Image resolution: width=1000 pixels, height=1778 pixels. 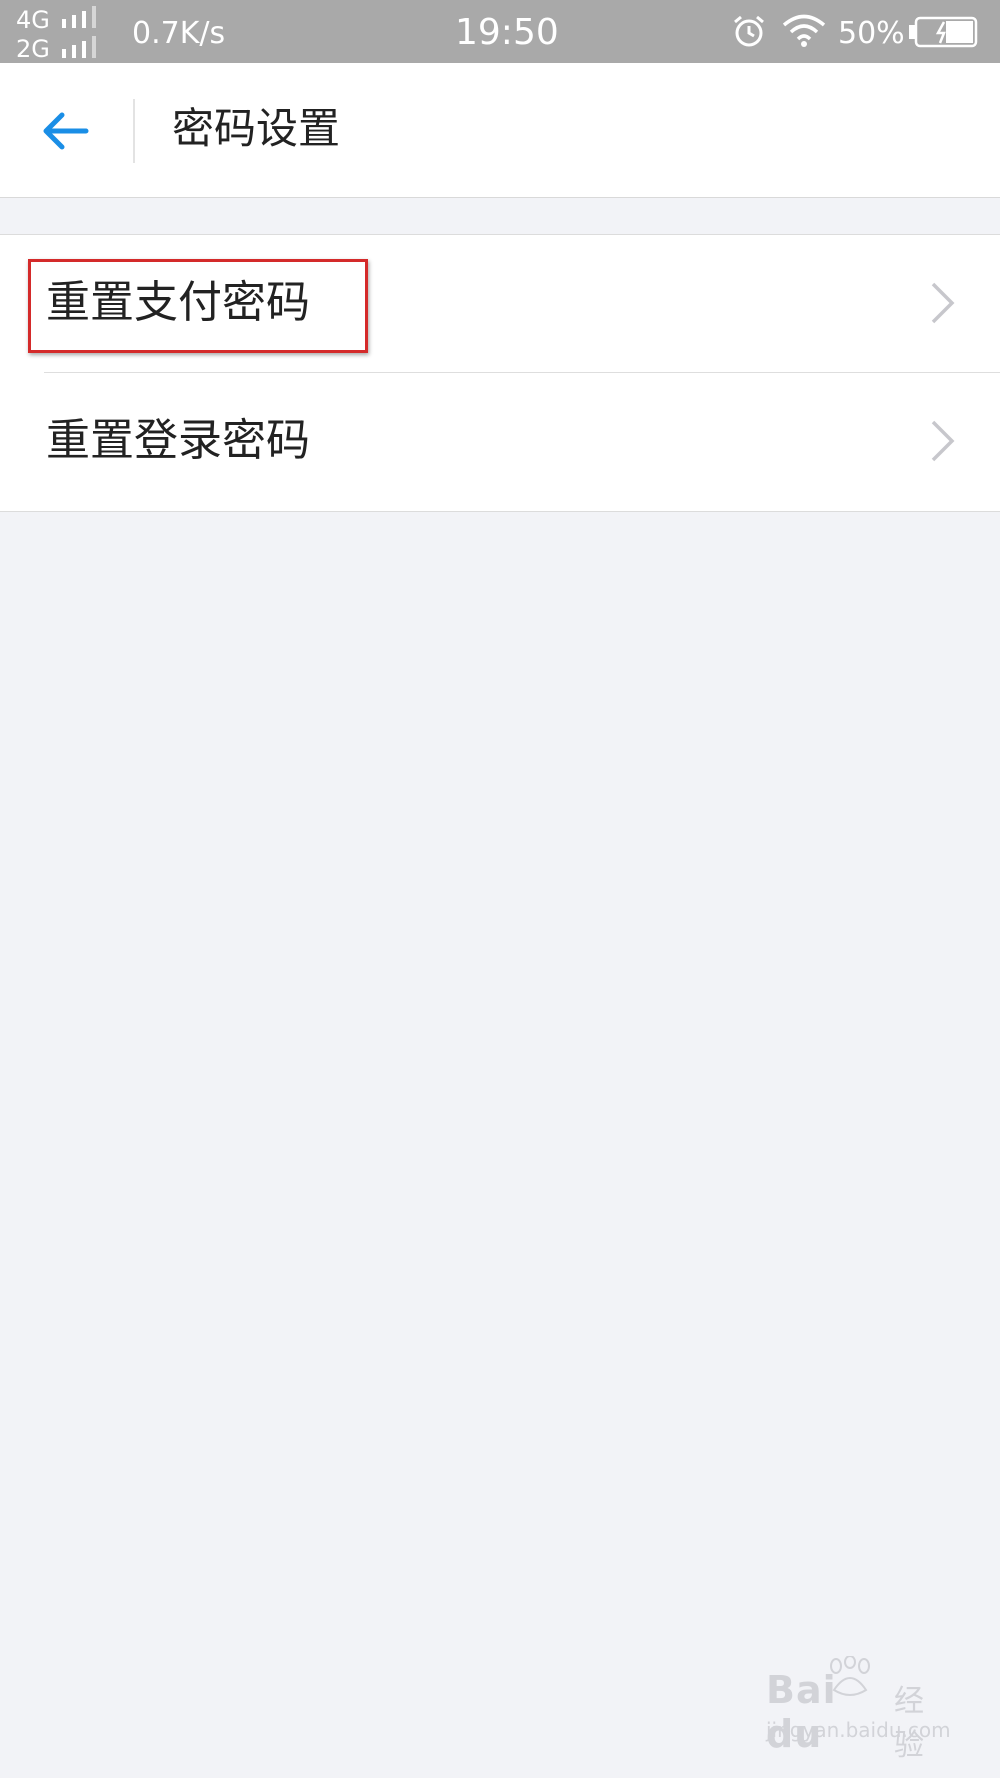 What do you see at coordinates (33, 49) in the screenshot?
I see `network-type-2: 2G` at bounding box center [33, 49].